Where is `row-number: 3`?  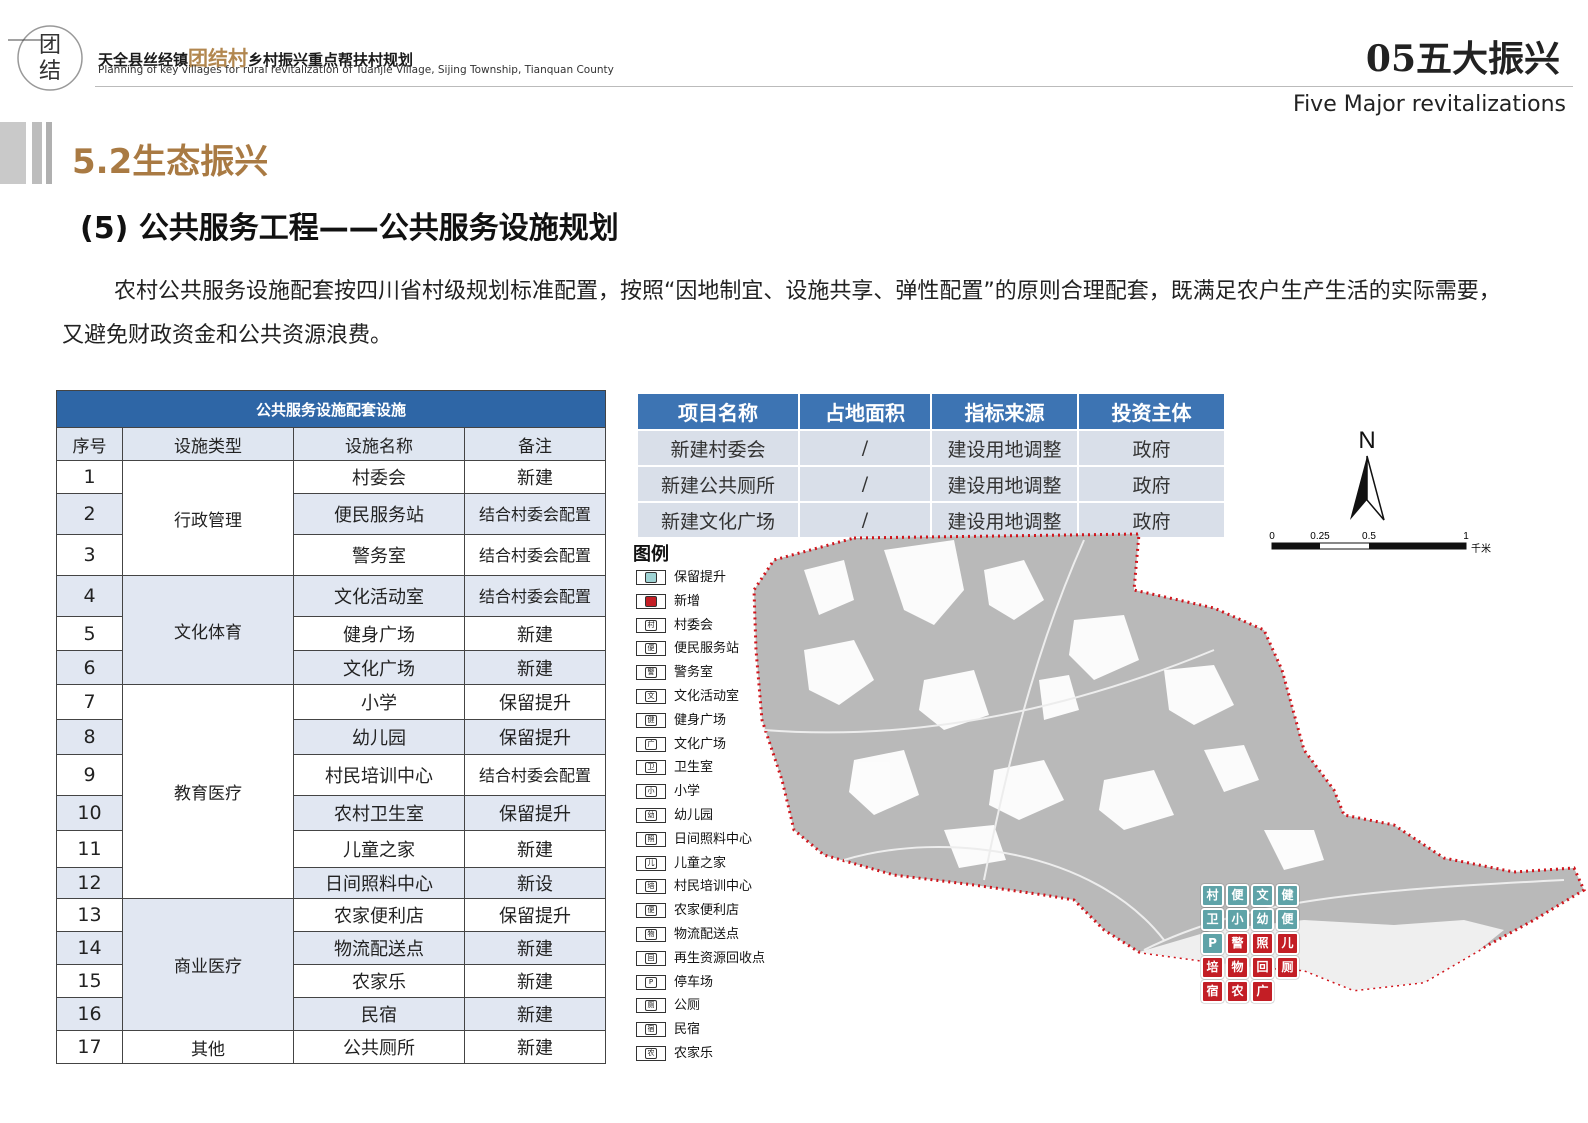
row-number: 3 is located at coordinates (89, 555).